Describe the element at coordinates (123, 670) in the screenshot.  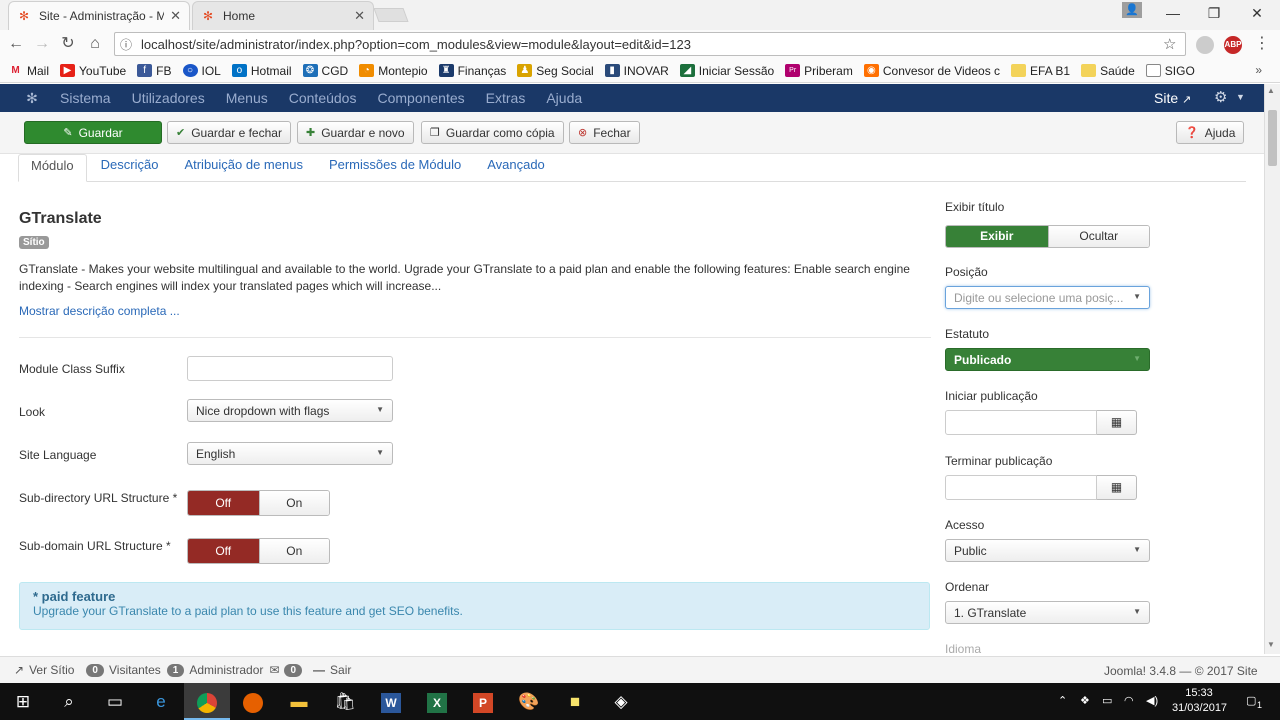
I see `visitors-status: 0 Visitantes` at that location.